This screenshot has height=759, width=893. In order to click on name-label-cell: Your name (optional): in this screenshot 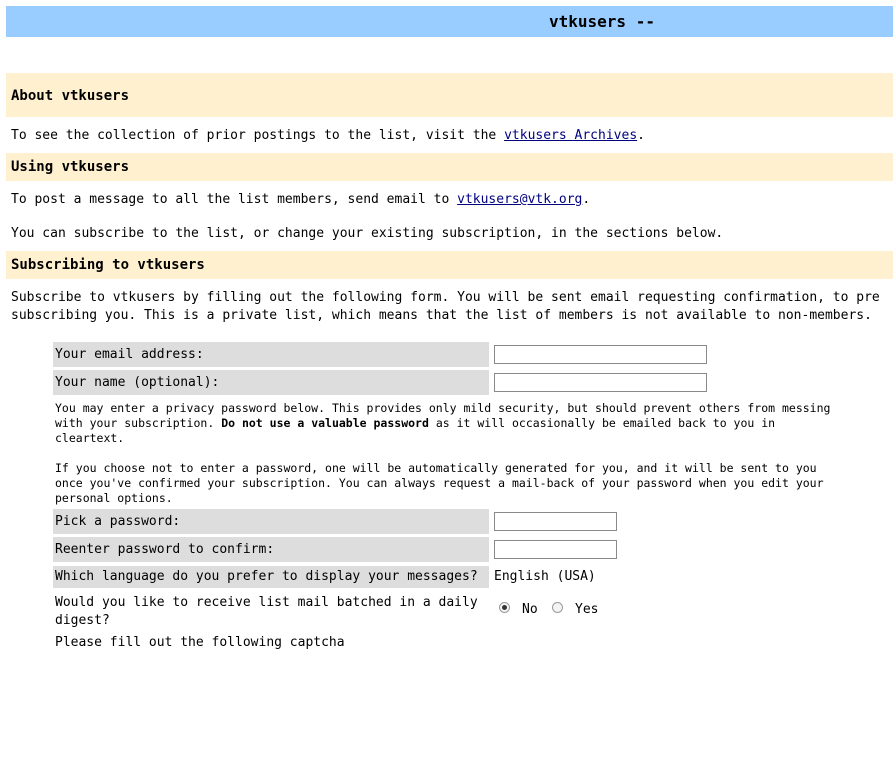, I will do `click(271, 382)`.